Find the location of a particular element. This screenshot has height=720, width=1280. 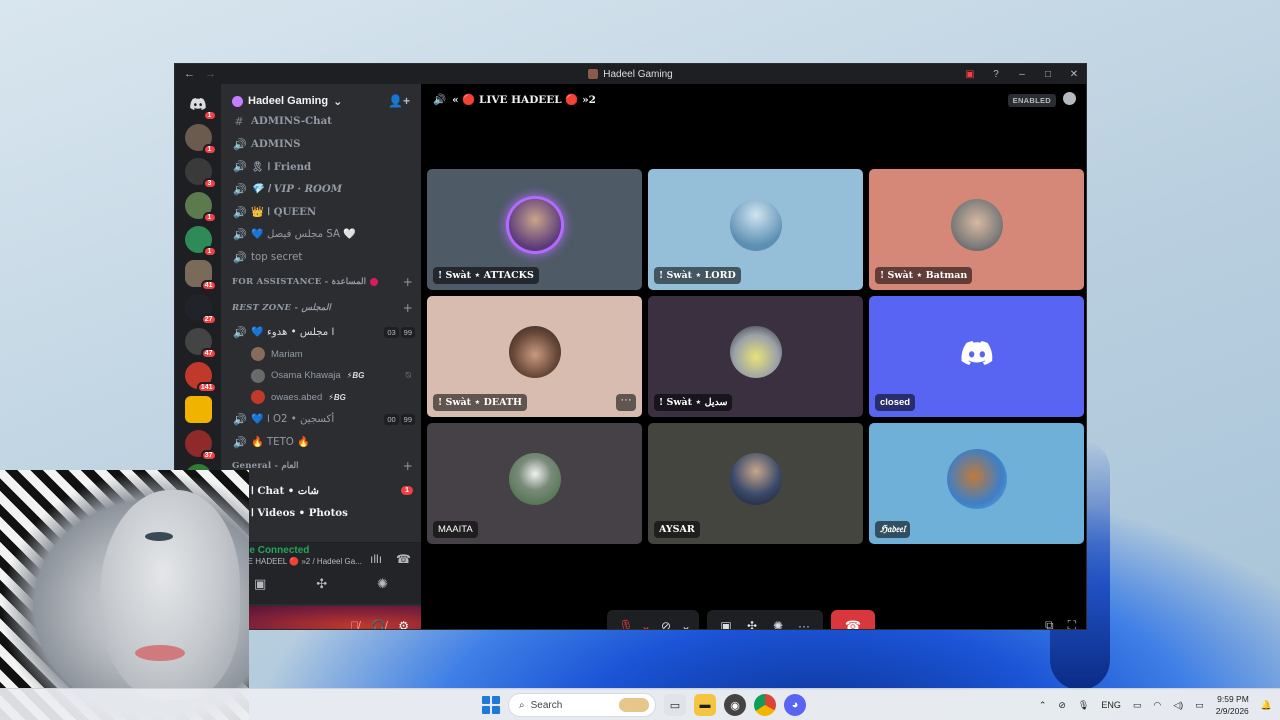

discord-logo-icon is located at coordinates (976, 352).